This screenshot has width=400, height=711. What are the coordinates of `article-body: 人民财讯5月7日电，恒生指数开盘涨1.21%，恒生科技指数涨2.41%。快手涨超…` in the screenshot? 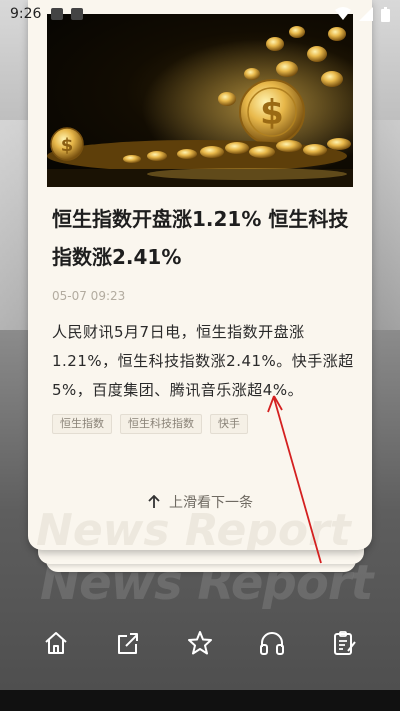 It's located at (203, 361).